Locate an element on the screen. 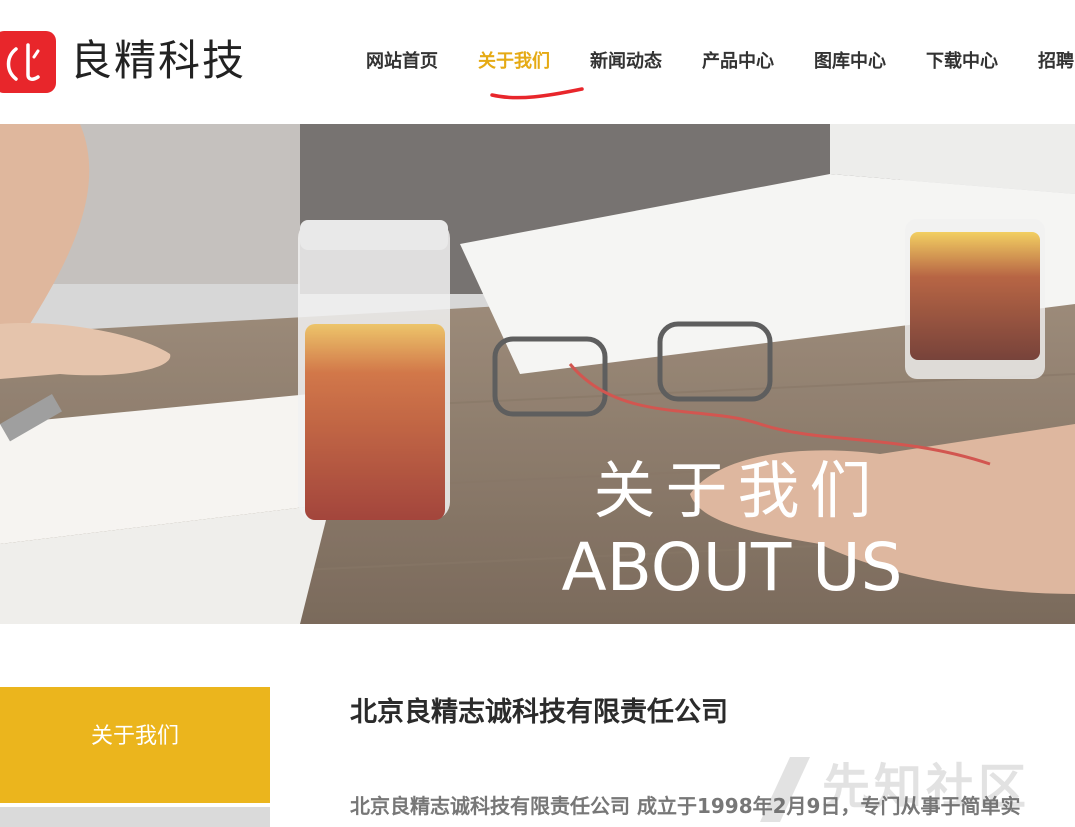 The width and height of the screenshot is (1075, 827). sidebar-item-about: 关于我们 is located at coordinates (135, 745).